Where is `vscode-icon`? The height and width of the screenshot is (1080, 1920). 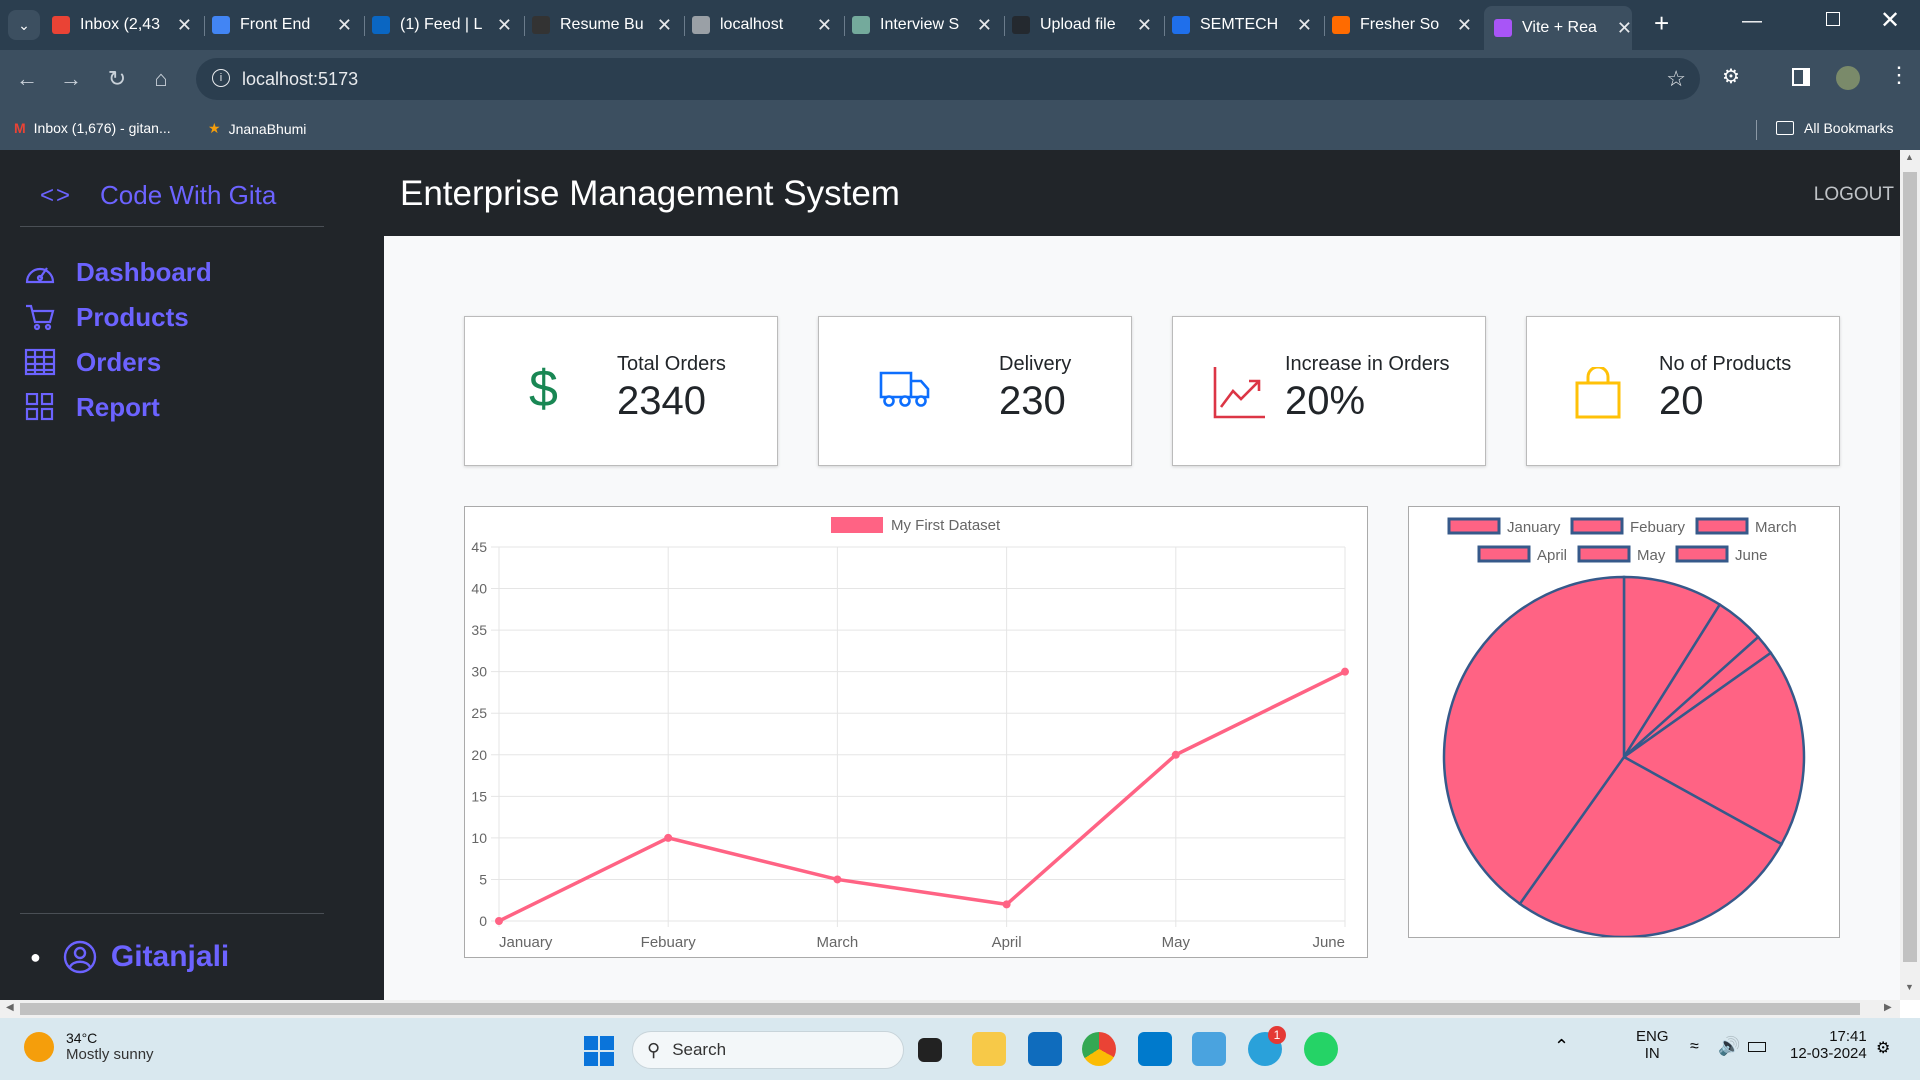
vscode-icon is located at coordinates (1155, 1049).